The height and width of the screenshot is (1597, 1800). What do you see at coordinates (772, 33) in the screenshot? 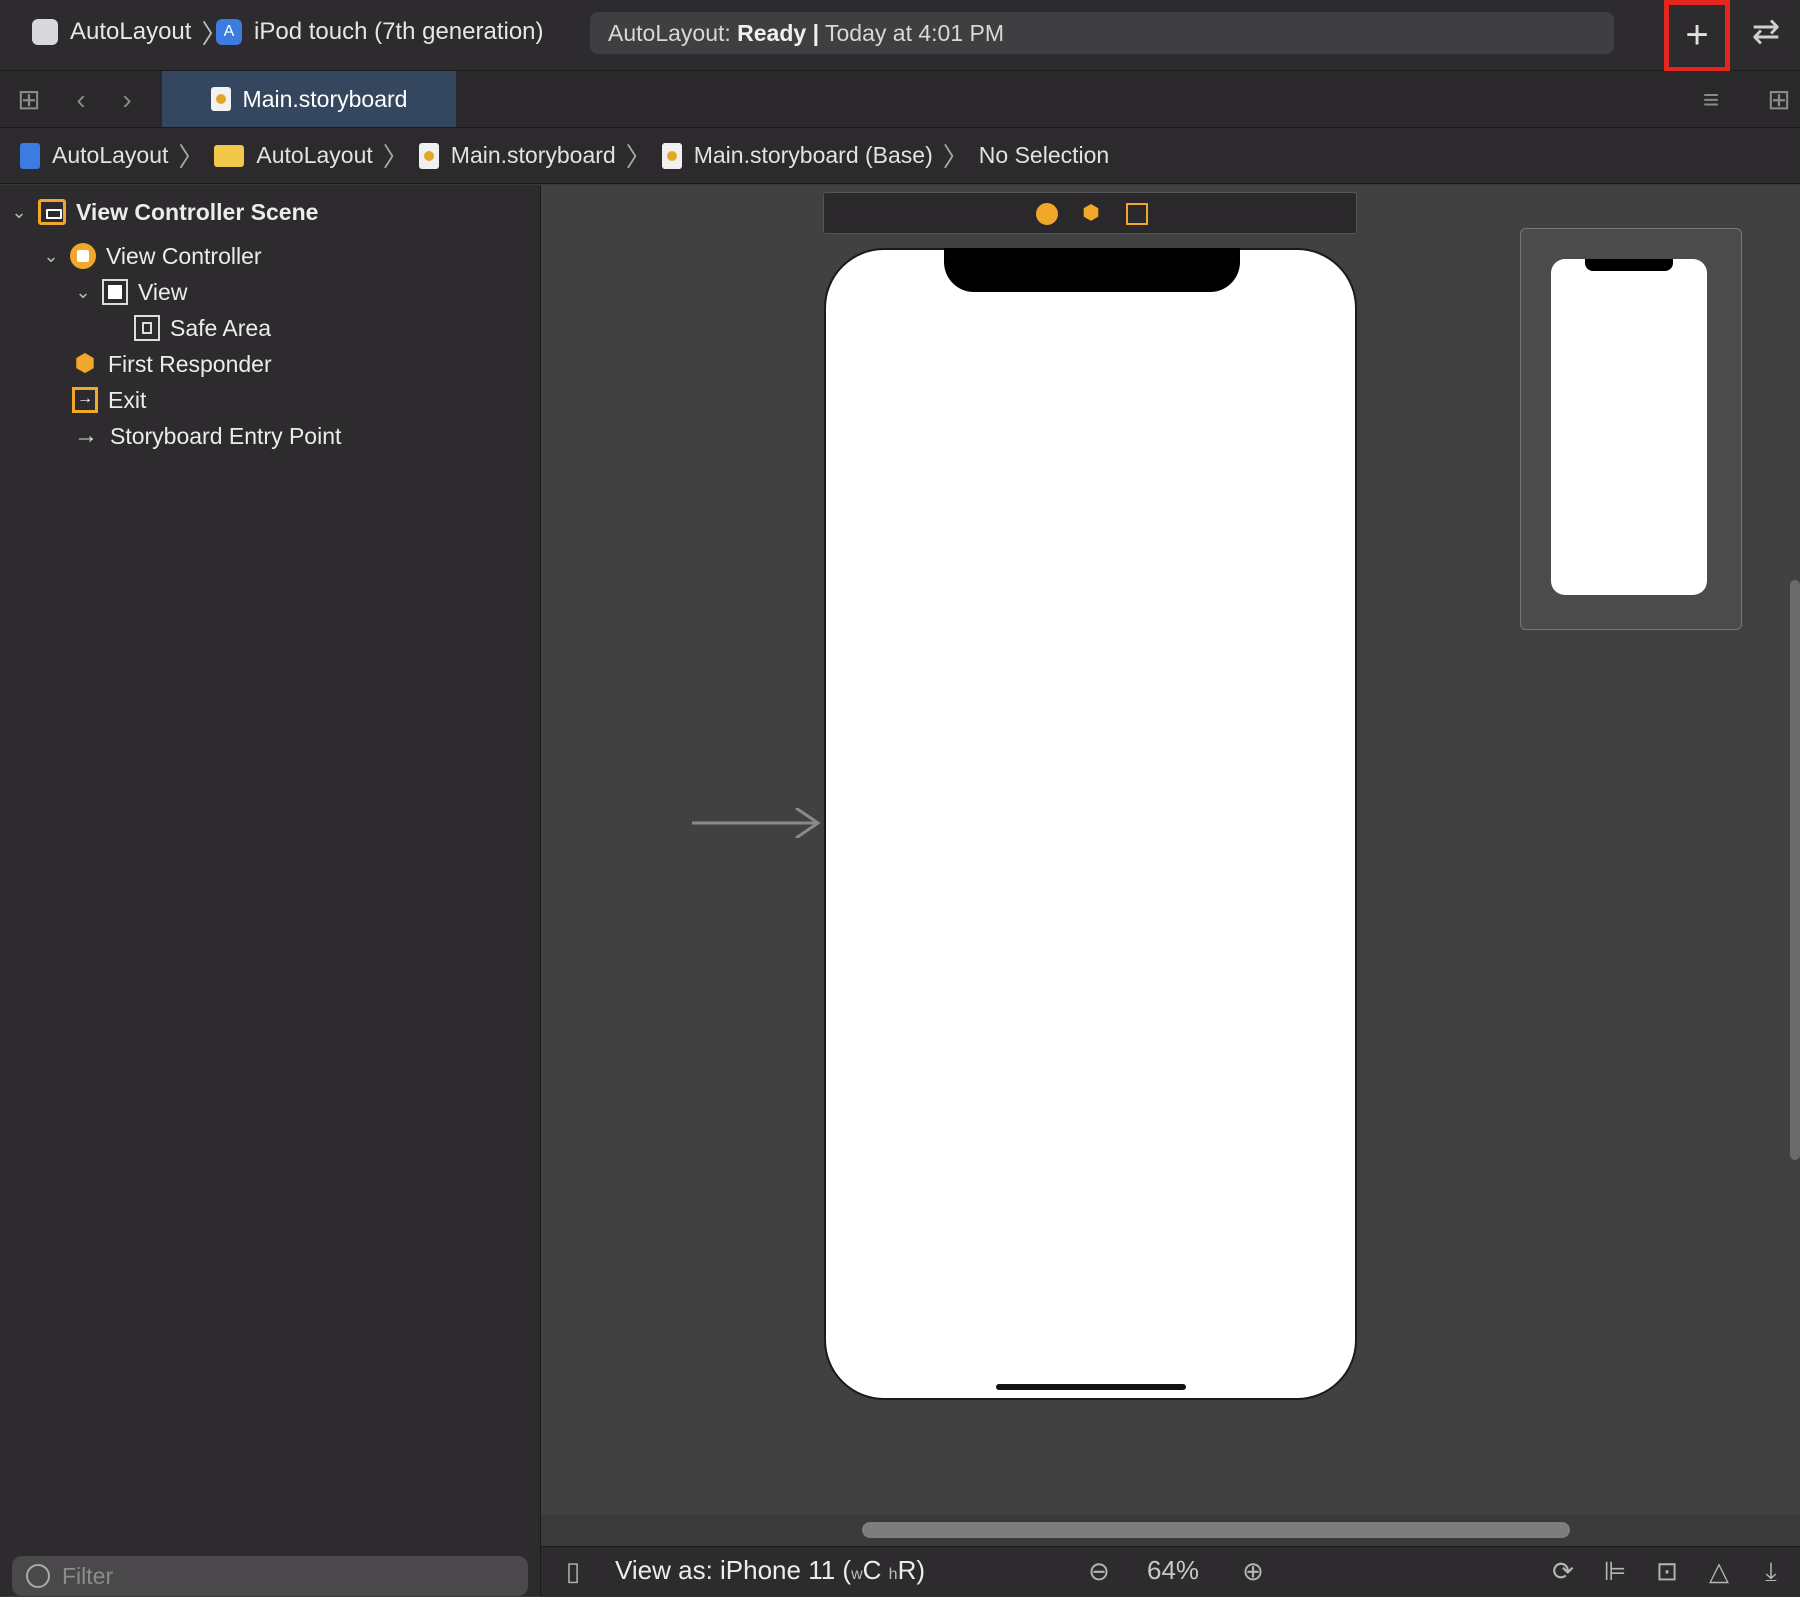
I see `status-state: Ready` at bounding box center [772, 33].